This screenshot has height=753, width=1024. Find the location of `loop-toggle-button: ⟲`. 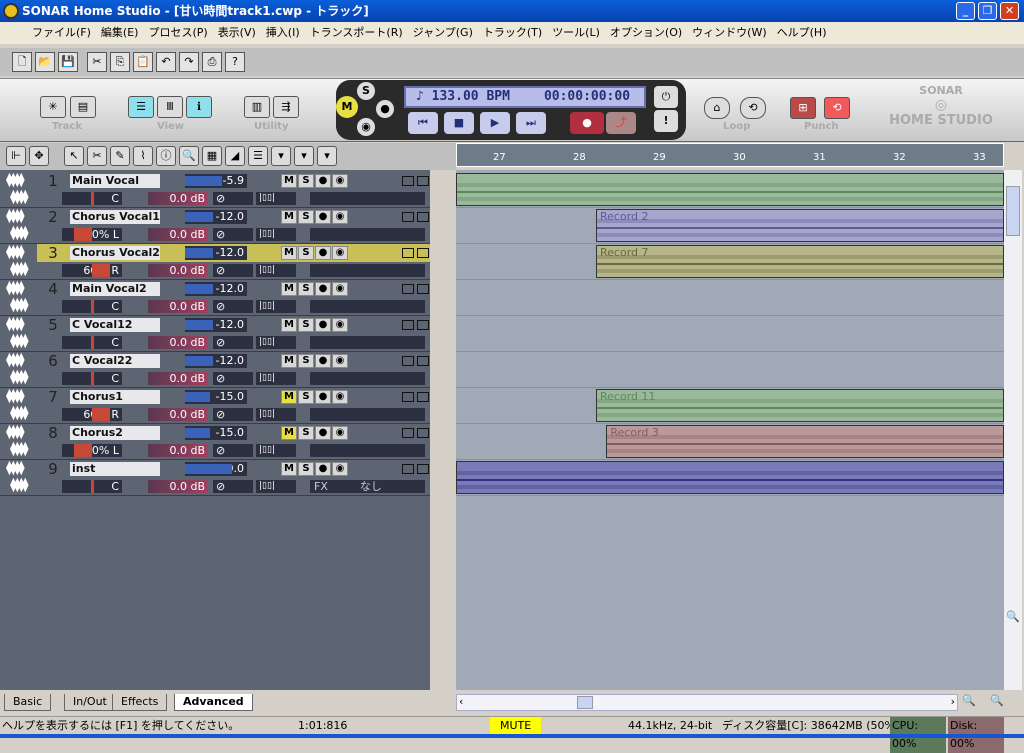

loop-toggle-button: ⟲ is located at coordinates (753, 108).